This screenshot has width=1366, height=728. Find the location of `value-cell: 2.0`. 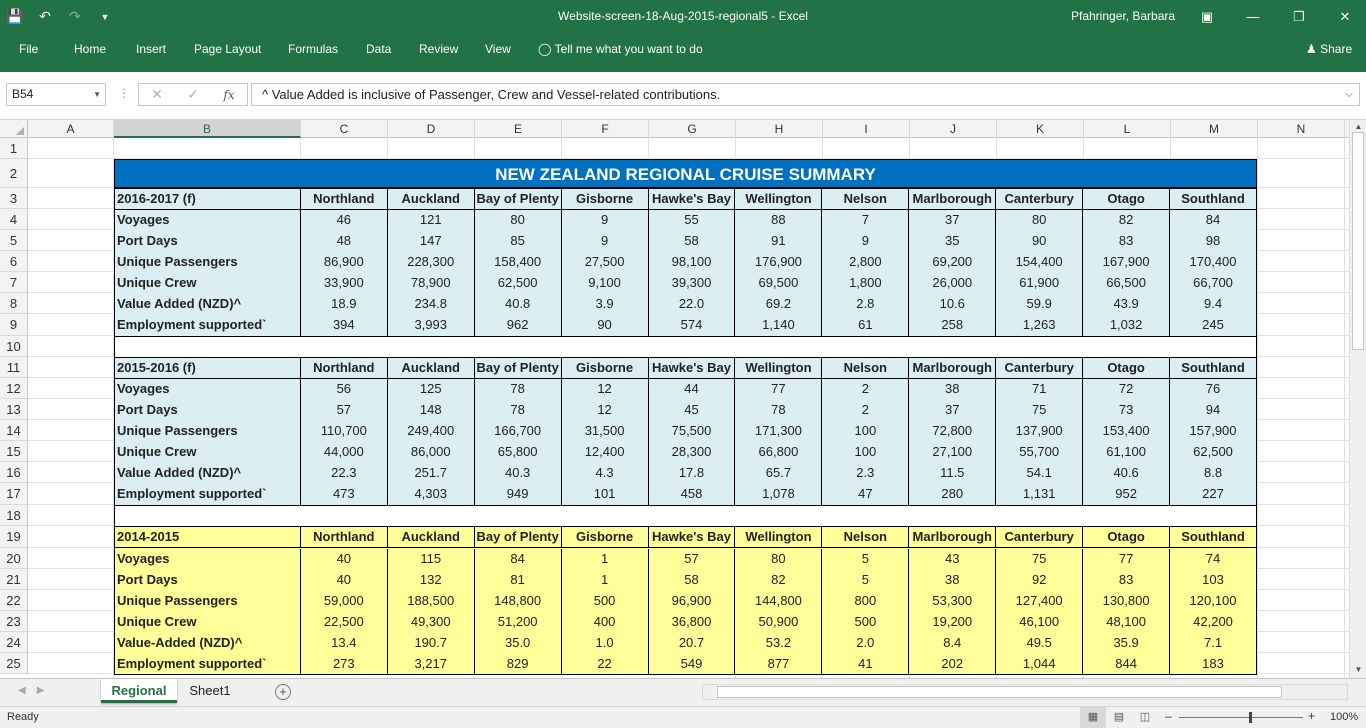

value-cell: 2.0 is located at coordinates (866, 643).